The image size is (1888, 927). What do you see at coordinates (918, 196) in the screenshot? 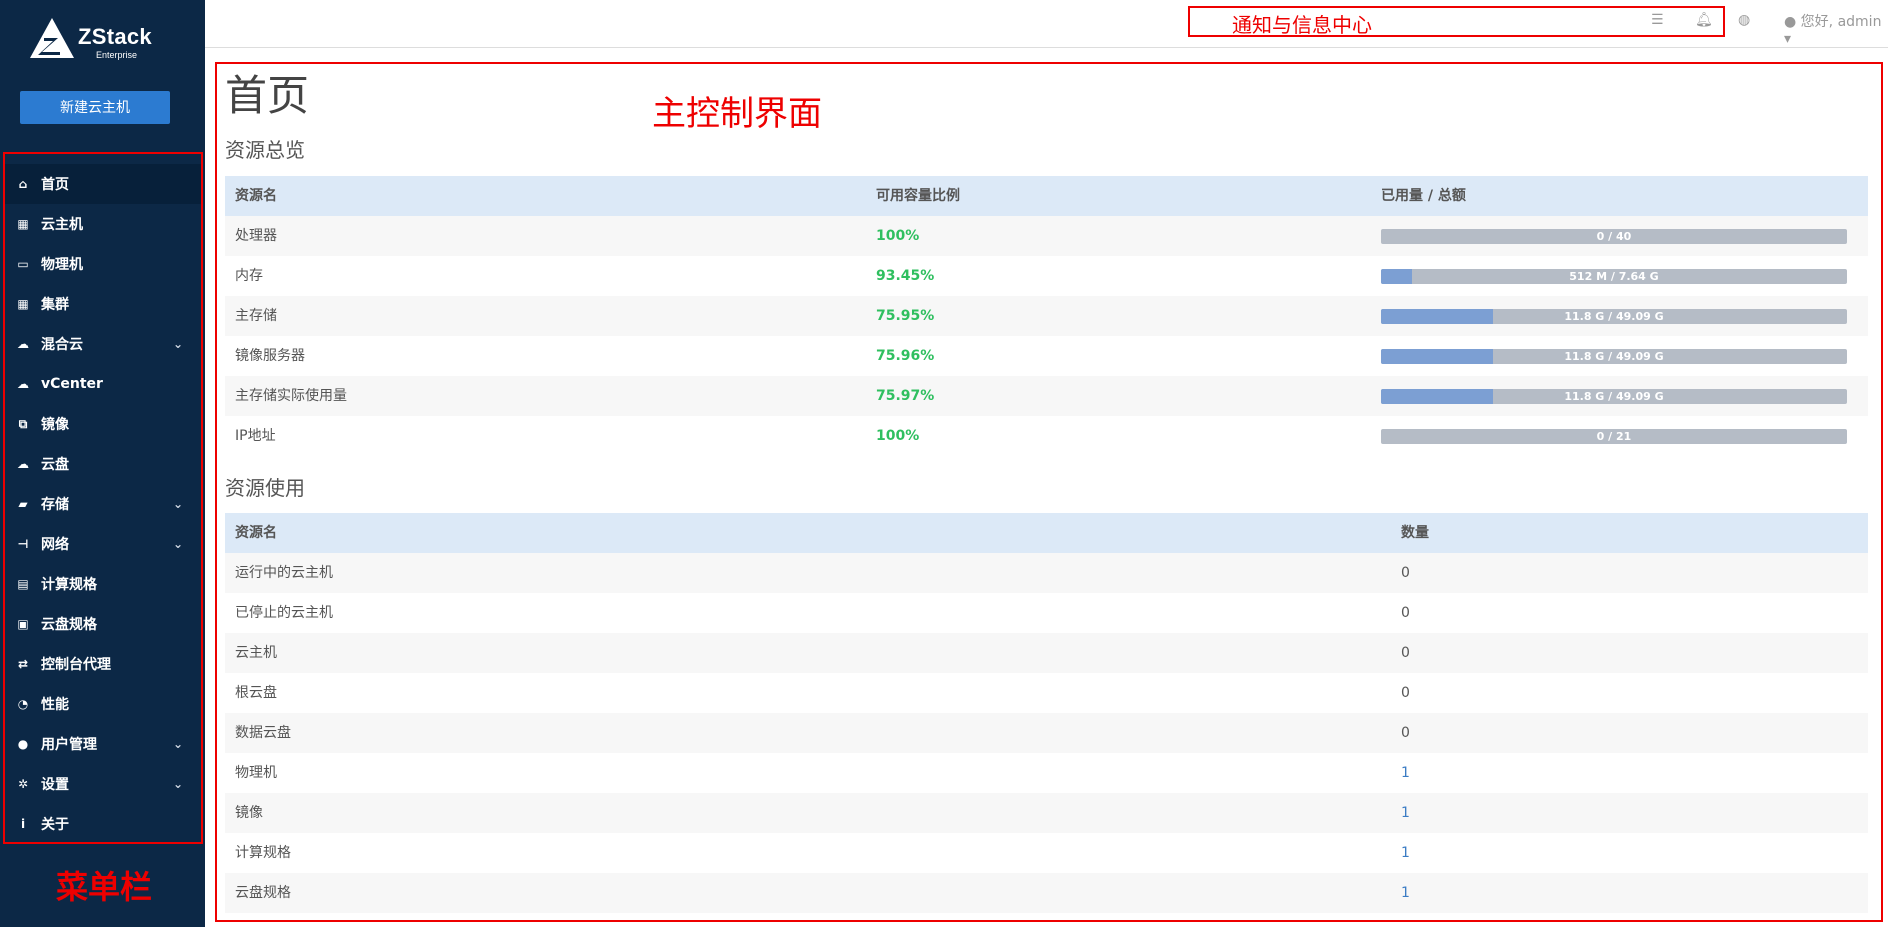
I see `column-header: 可用容量比例` at bounding box center [918, 196].